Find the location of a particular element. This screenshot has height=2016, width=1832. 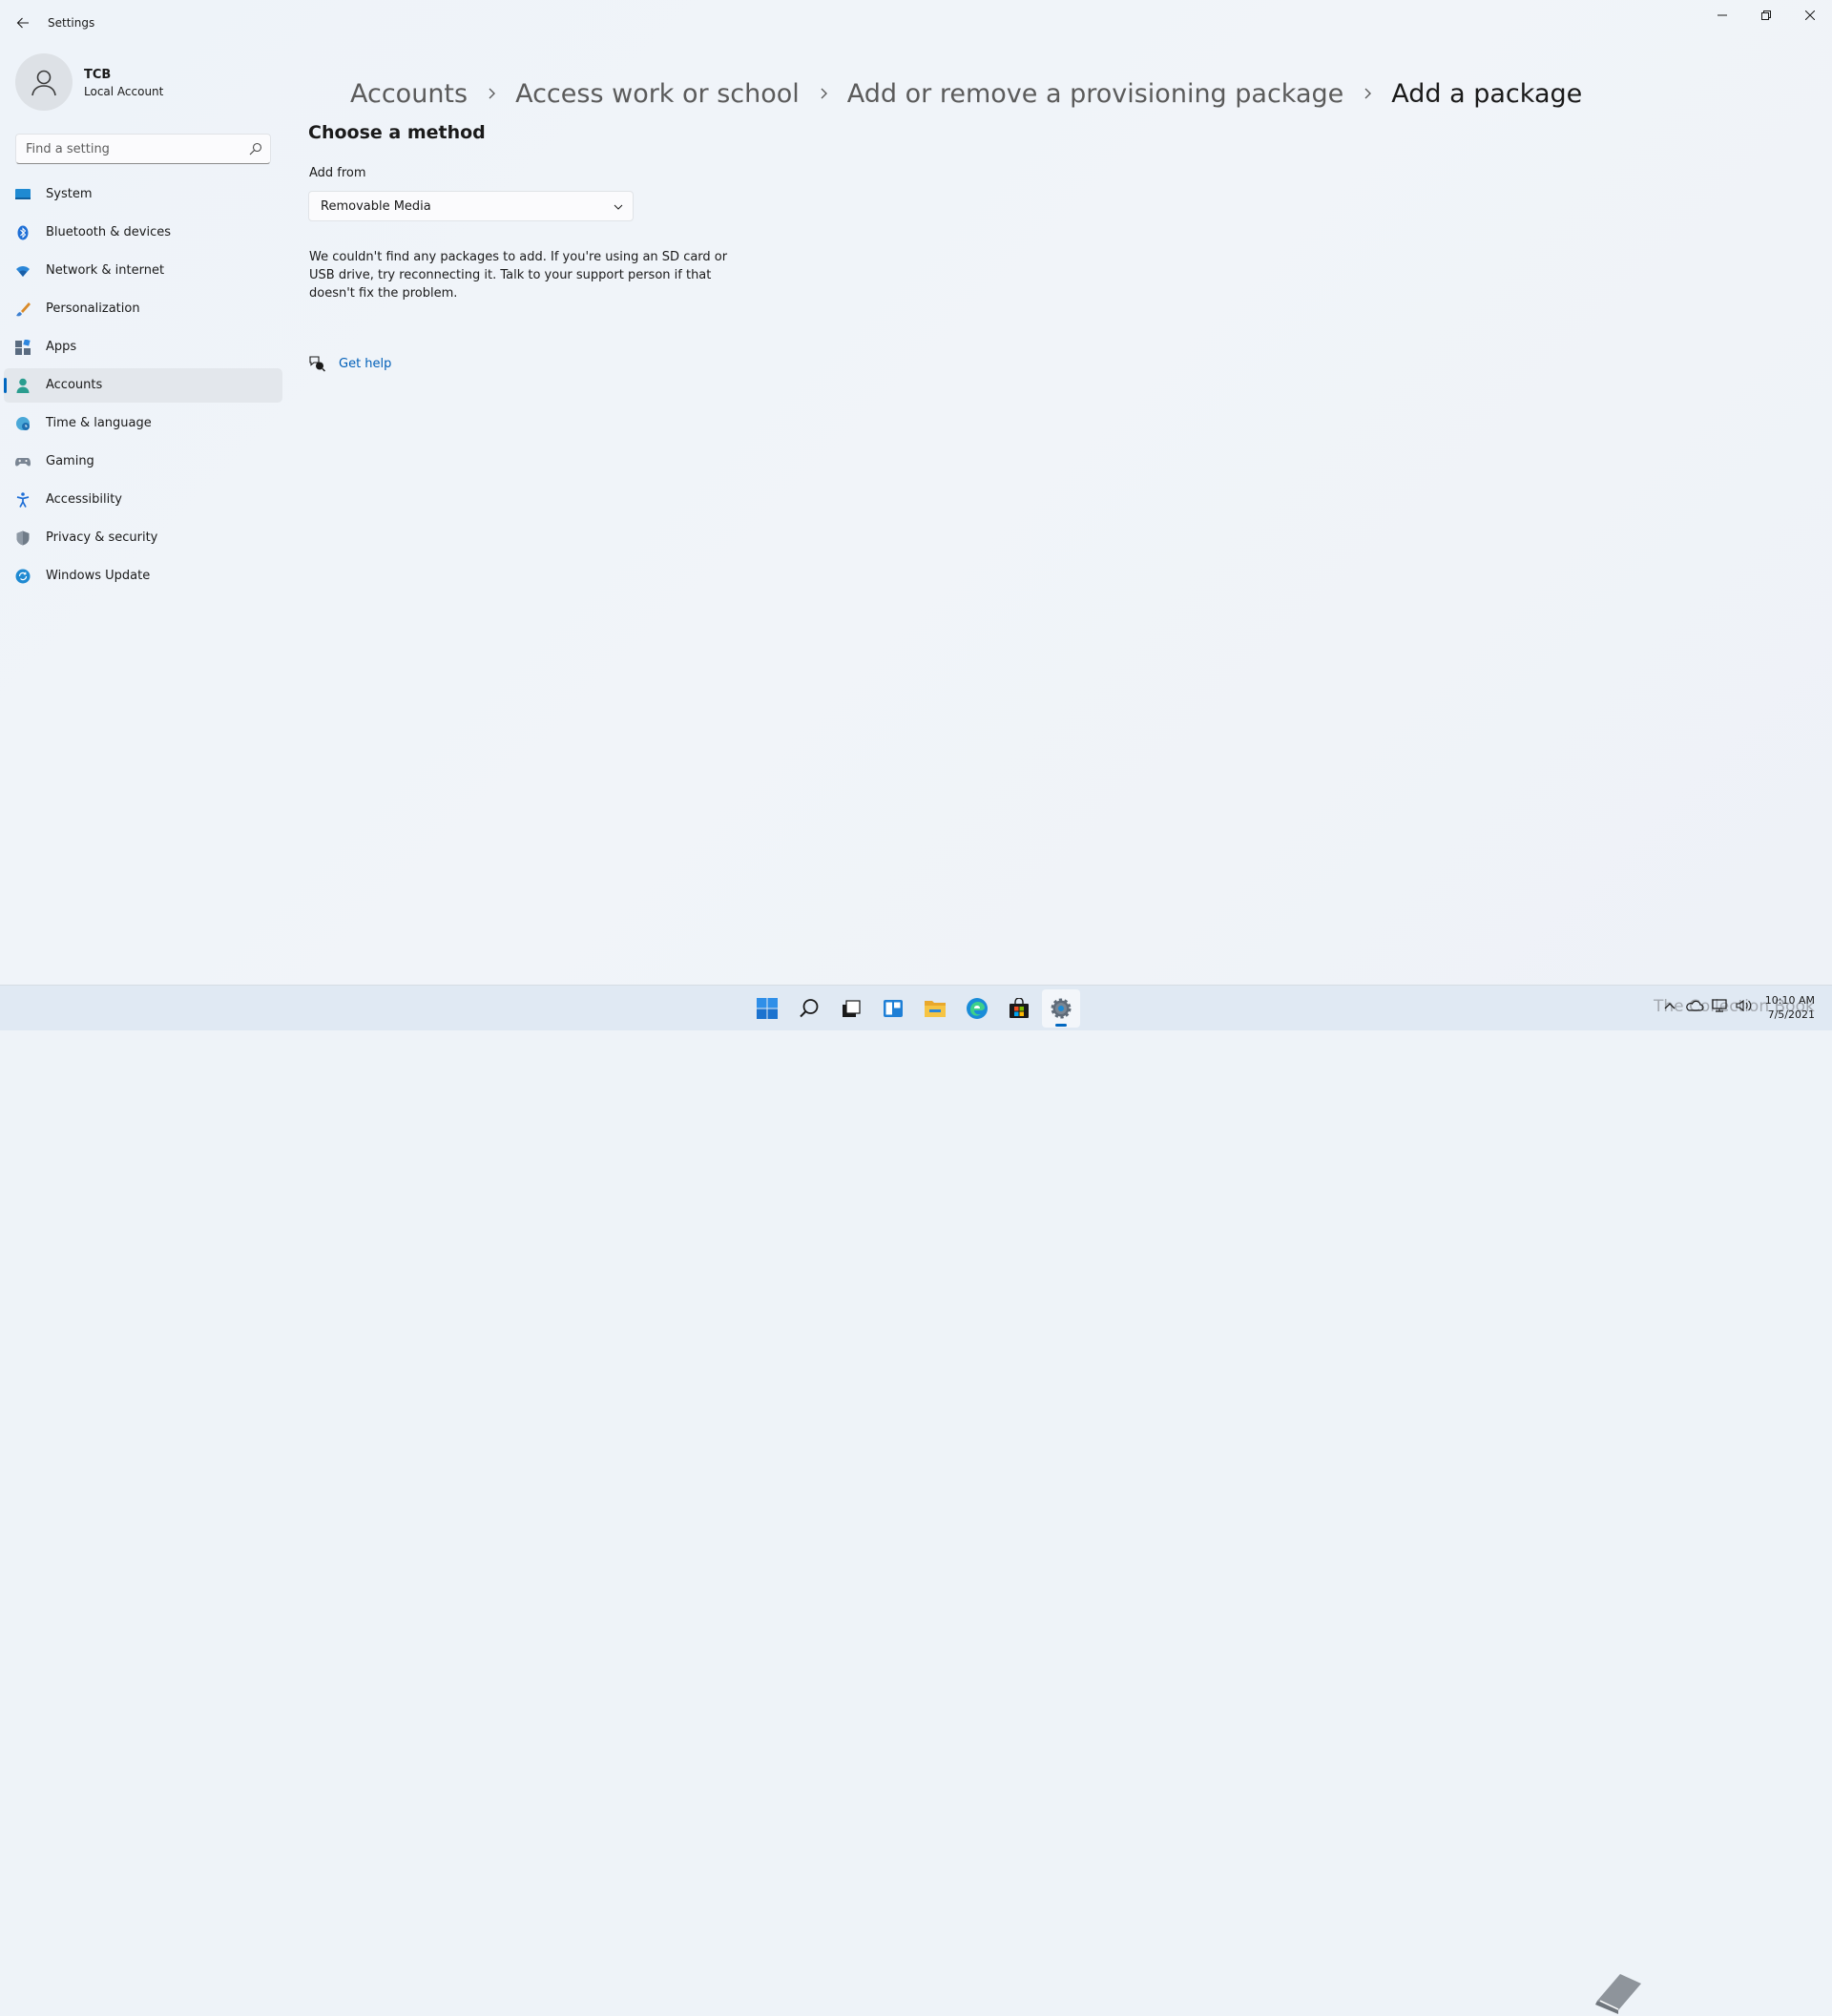

sidebar-item-personalization: Personalization is located at coordinates (143, 309).